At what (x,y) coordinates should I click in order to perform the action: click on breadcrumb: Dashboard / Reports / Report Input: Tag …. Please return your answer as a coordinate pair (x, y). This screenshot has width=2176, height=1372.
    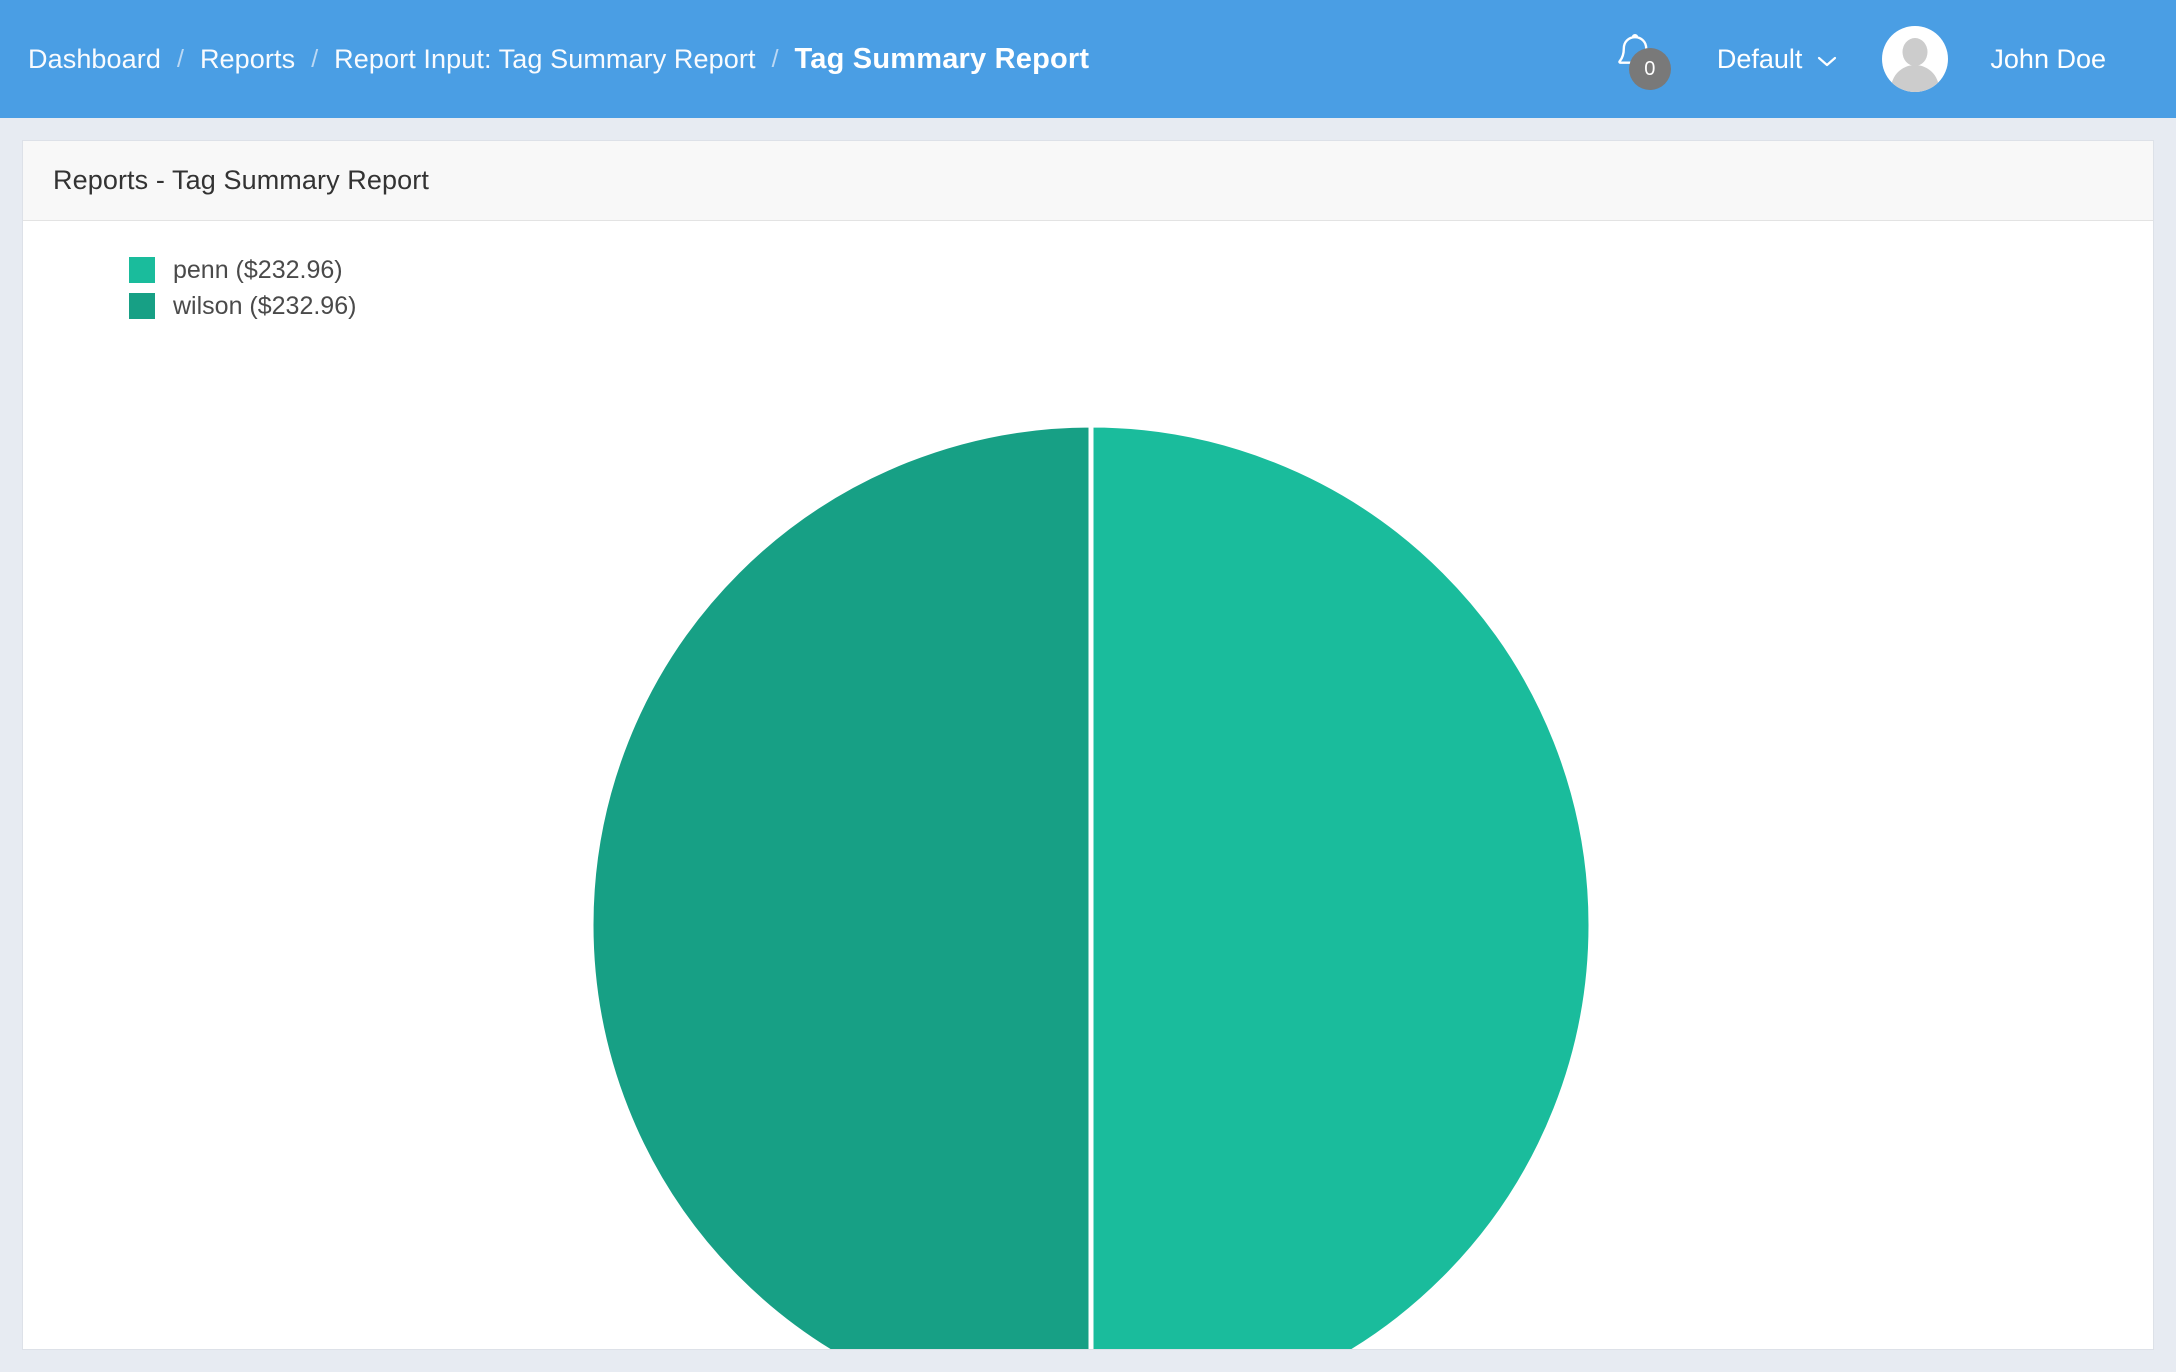
    Looking at the image, I should click on (558, 59).